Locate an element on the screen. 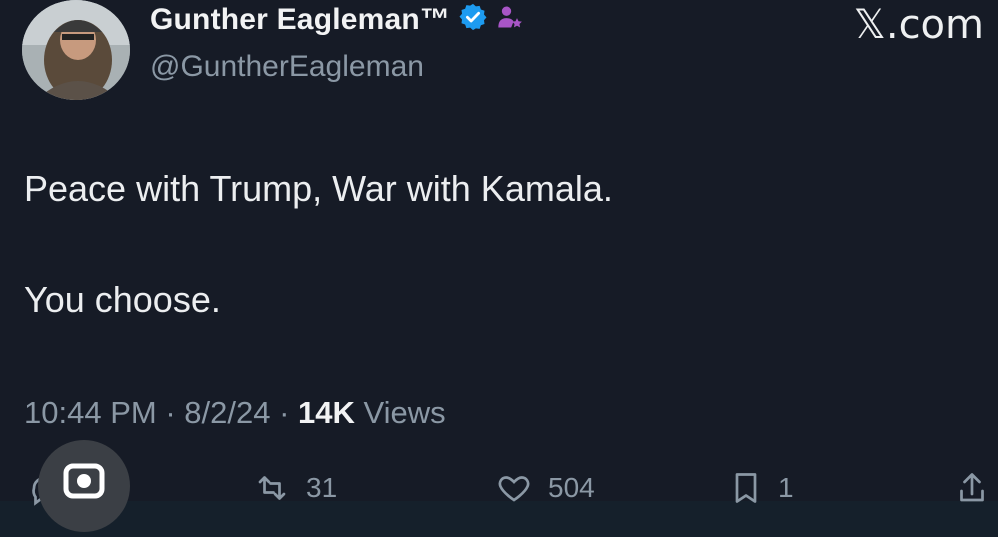  camera-lens-icon is located at coordinates (84, 481).